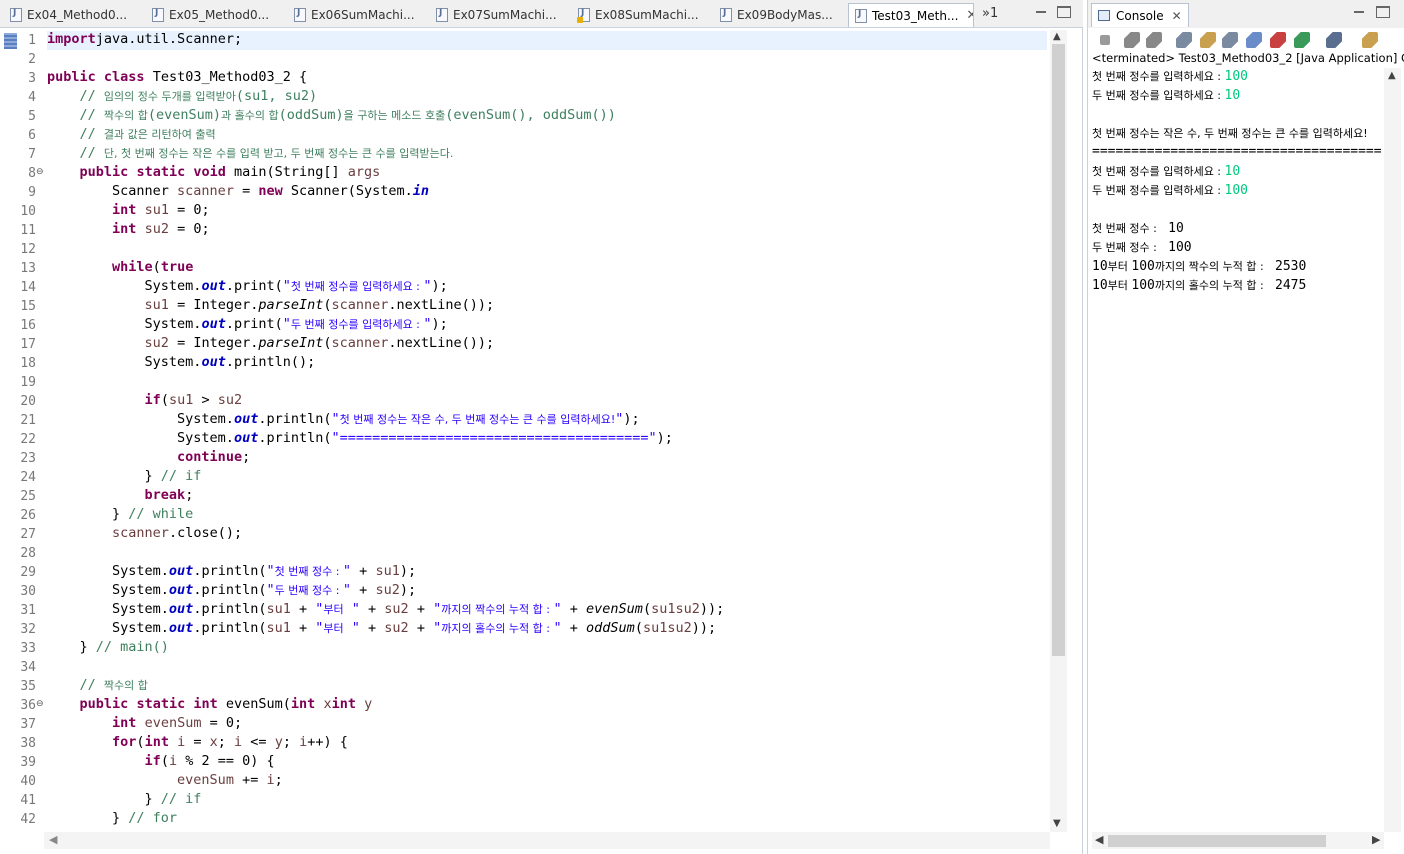  I want to click on code-line: Scanner scanner = new Scanner(System.in, so click(238, 192).